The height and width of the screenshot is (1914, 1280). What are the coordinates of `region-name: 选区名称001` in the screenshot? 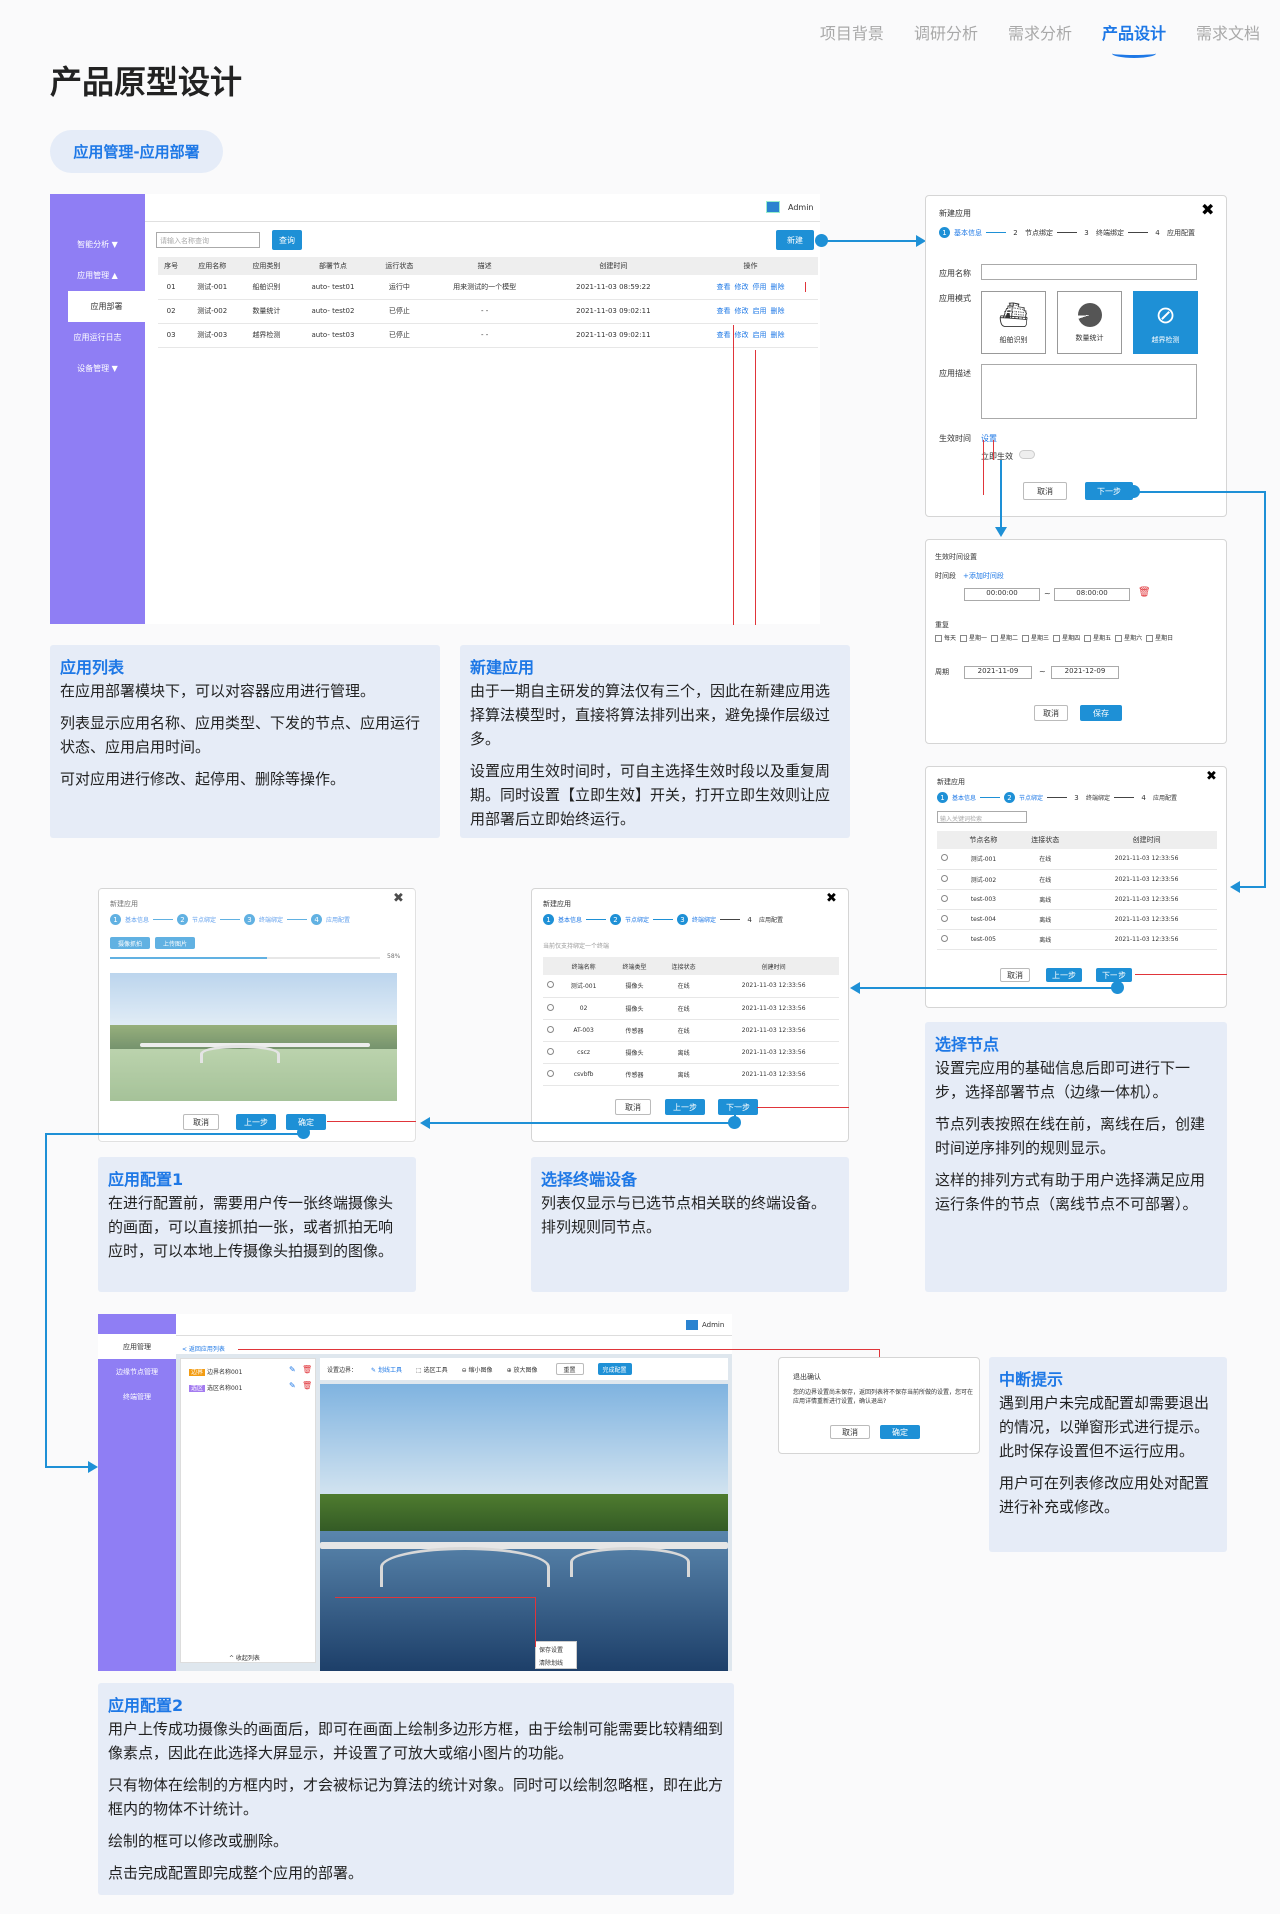 It's located at (224, 1388).